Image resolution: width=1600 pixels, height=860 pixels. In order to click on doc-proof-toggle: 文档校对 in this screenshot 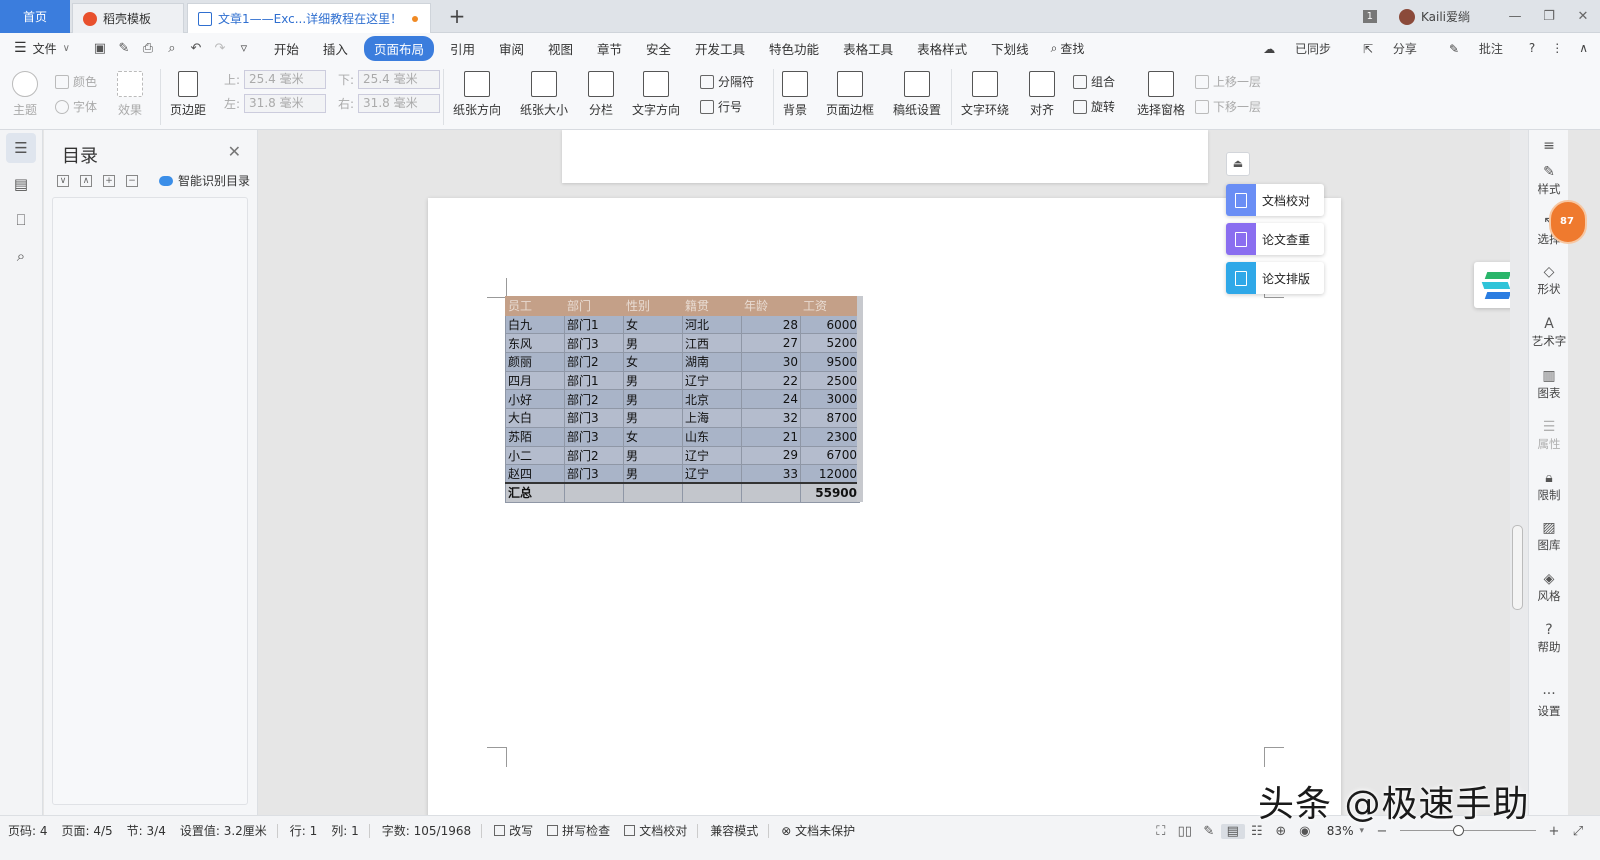, I will do `click(655, 830)`.